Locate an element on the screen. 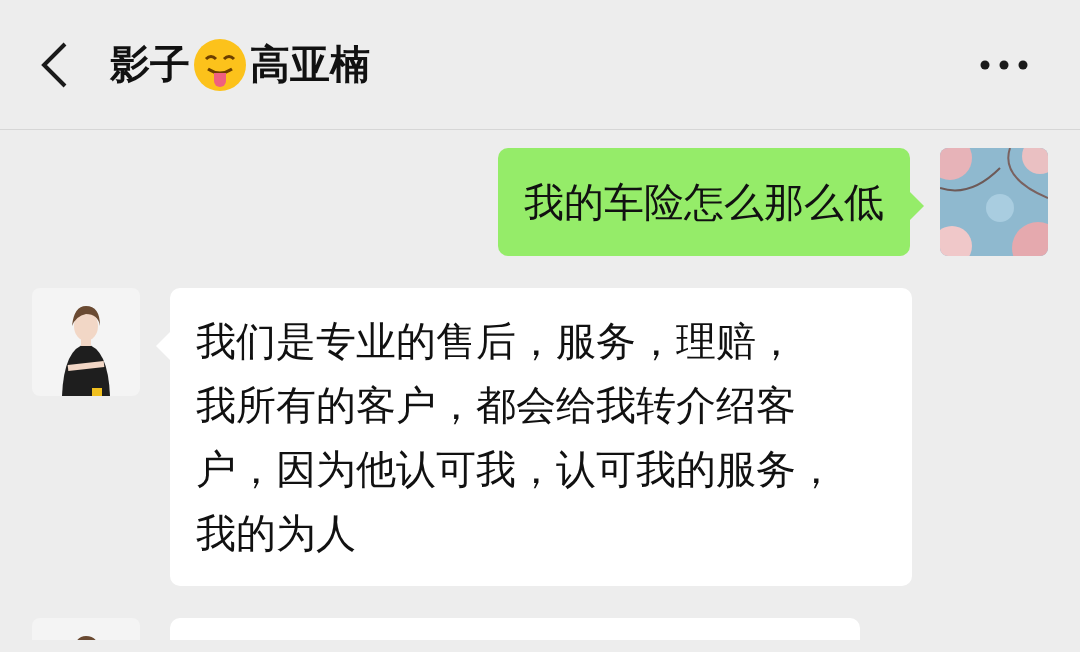 Image resolution: width=1080 pixels, height=652 pixels. message-text: 我的车险怎么那么低 is located at coordinates (704, 202).